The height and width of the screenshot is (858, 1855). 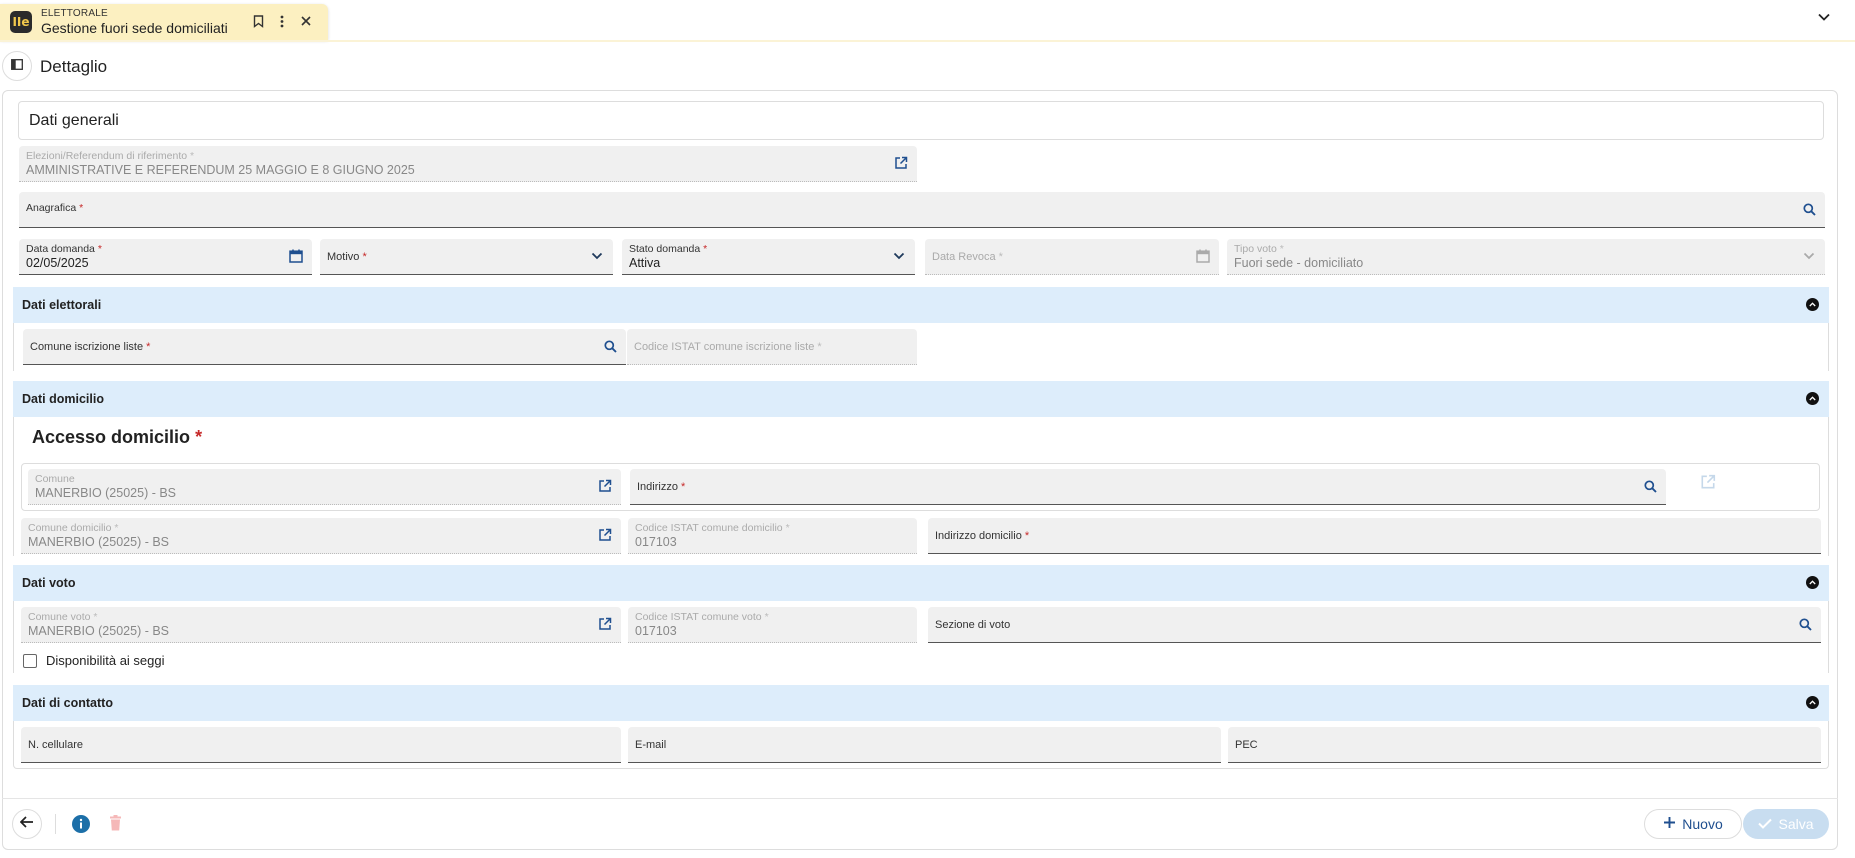 I want to click on section-title: Dati di contatto, so click(x=67, y=703).